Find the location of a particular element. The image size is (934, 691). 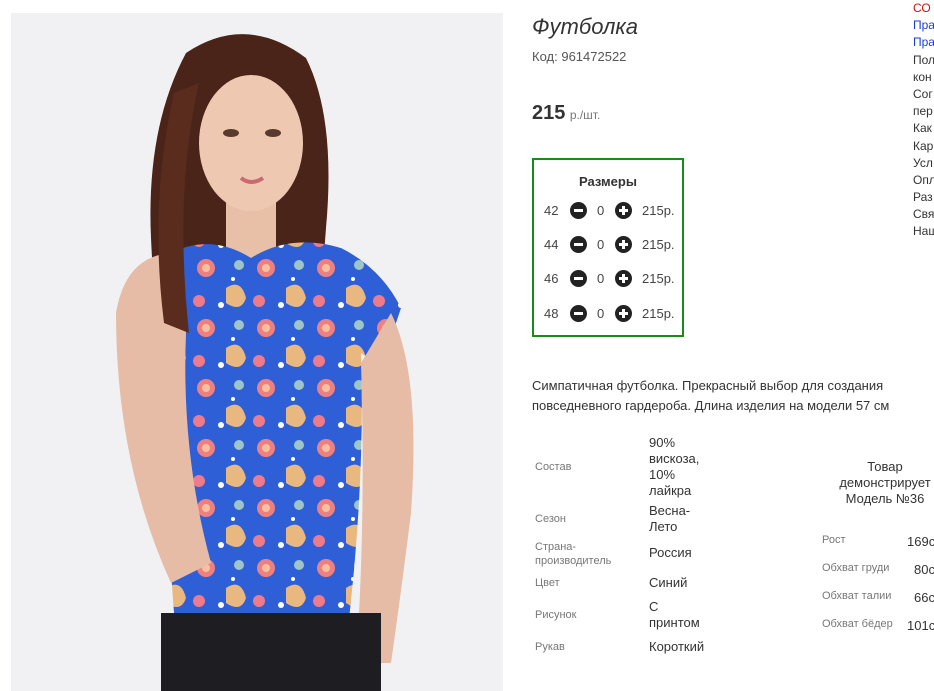

model-param-value: 169см is located at coordinates (920, 541).